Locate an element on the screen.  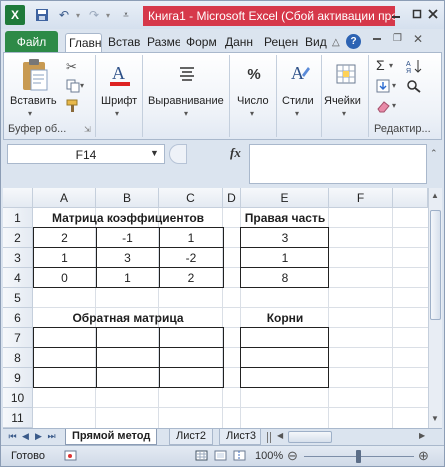
formula-splitter is located at coordinates (178, 154).